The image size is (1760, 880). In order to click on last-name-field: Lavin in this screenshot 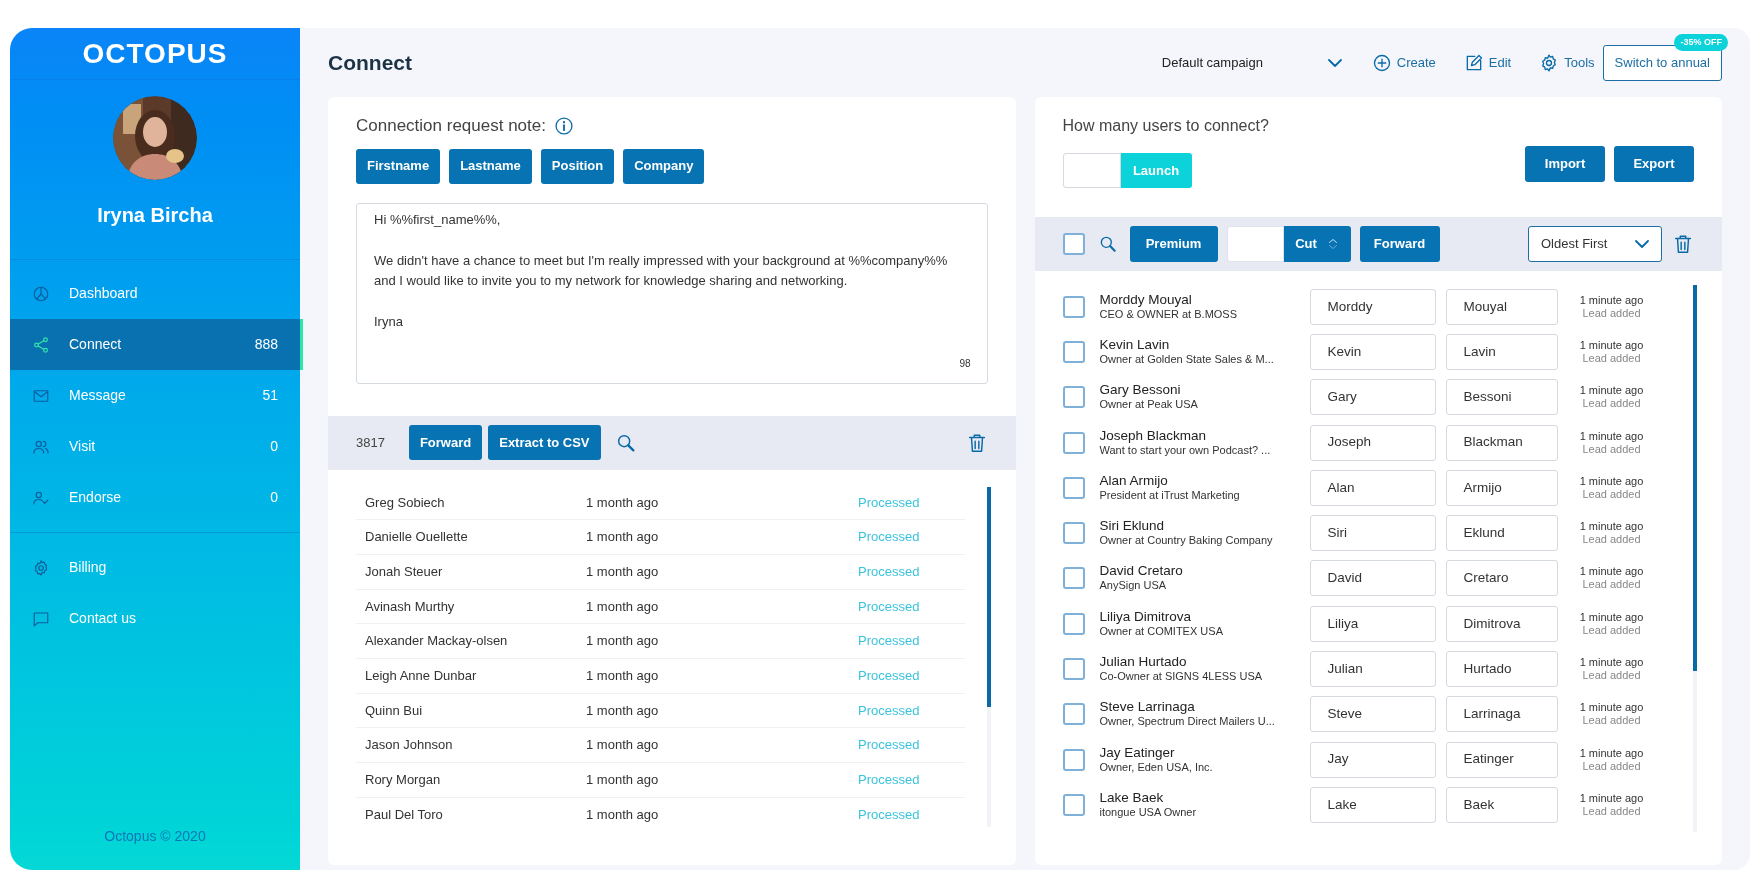, I will do `click(1501, 351)`.